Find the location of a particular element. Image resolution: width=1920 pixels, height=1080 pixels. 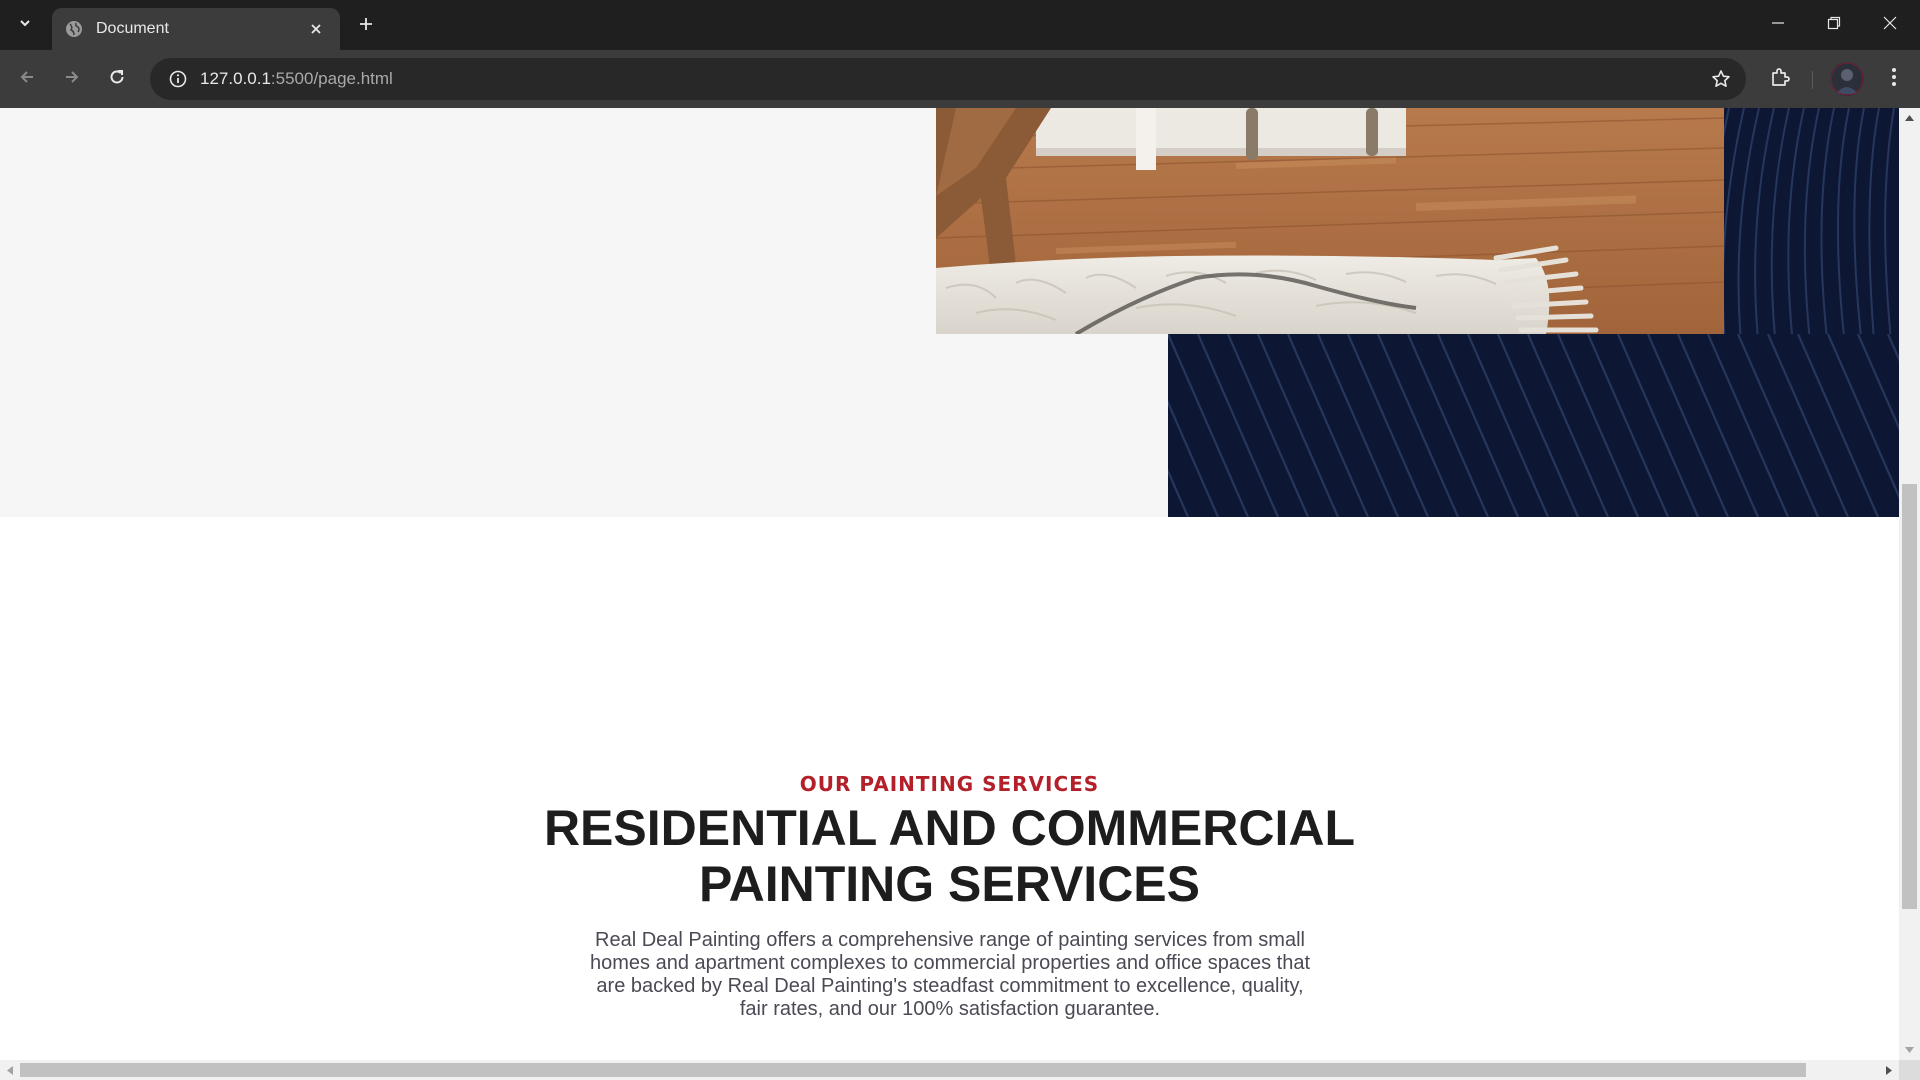

extensions-button is located at coordinates (1780, 79).